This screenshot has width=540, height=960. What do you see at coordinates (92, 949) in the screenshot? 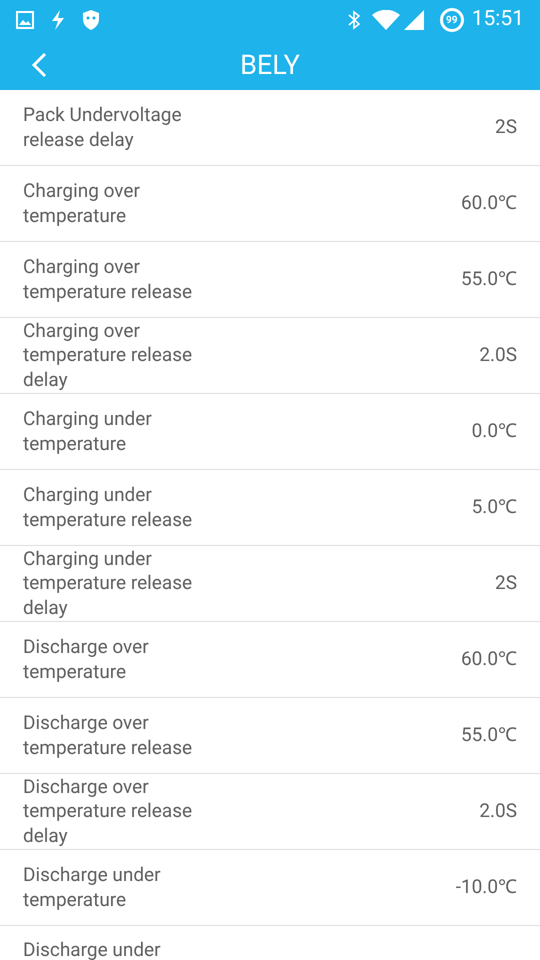
I see `setting-label: Discharge under` at bounding box center [92, 949].